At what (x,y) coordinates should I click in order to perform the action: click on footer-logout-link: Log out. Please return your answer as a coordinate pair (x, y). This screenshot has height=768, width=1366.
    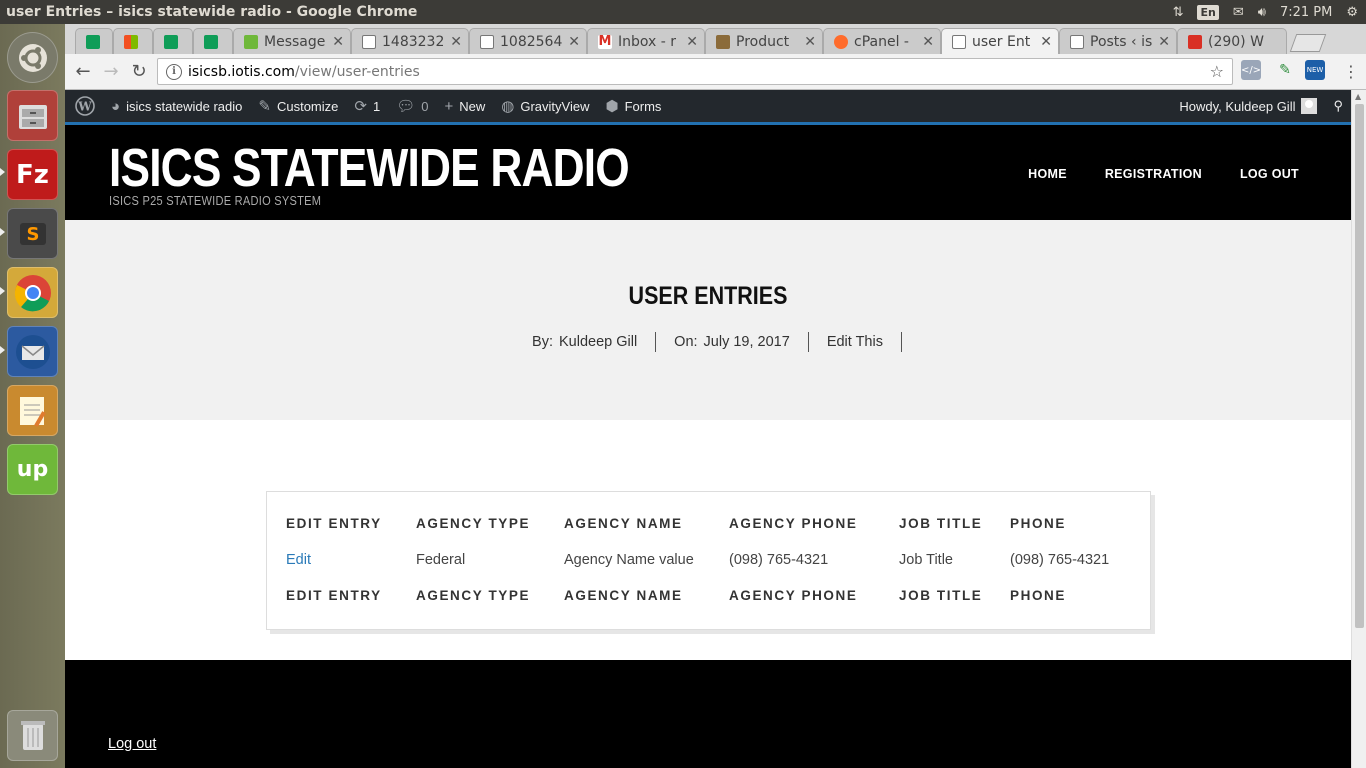
    Looking at the image, I should click on (132, 744).